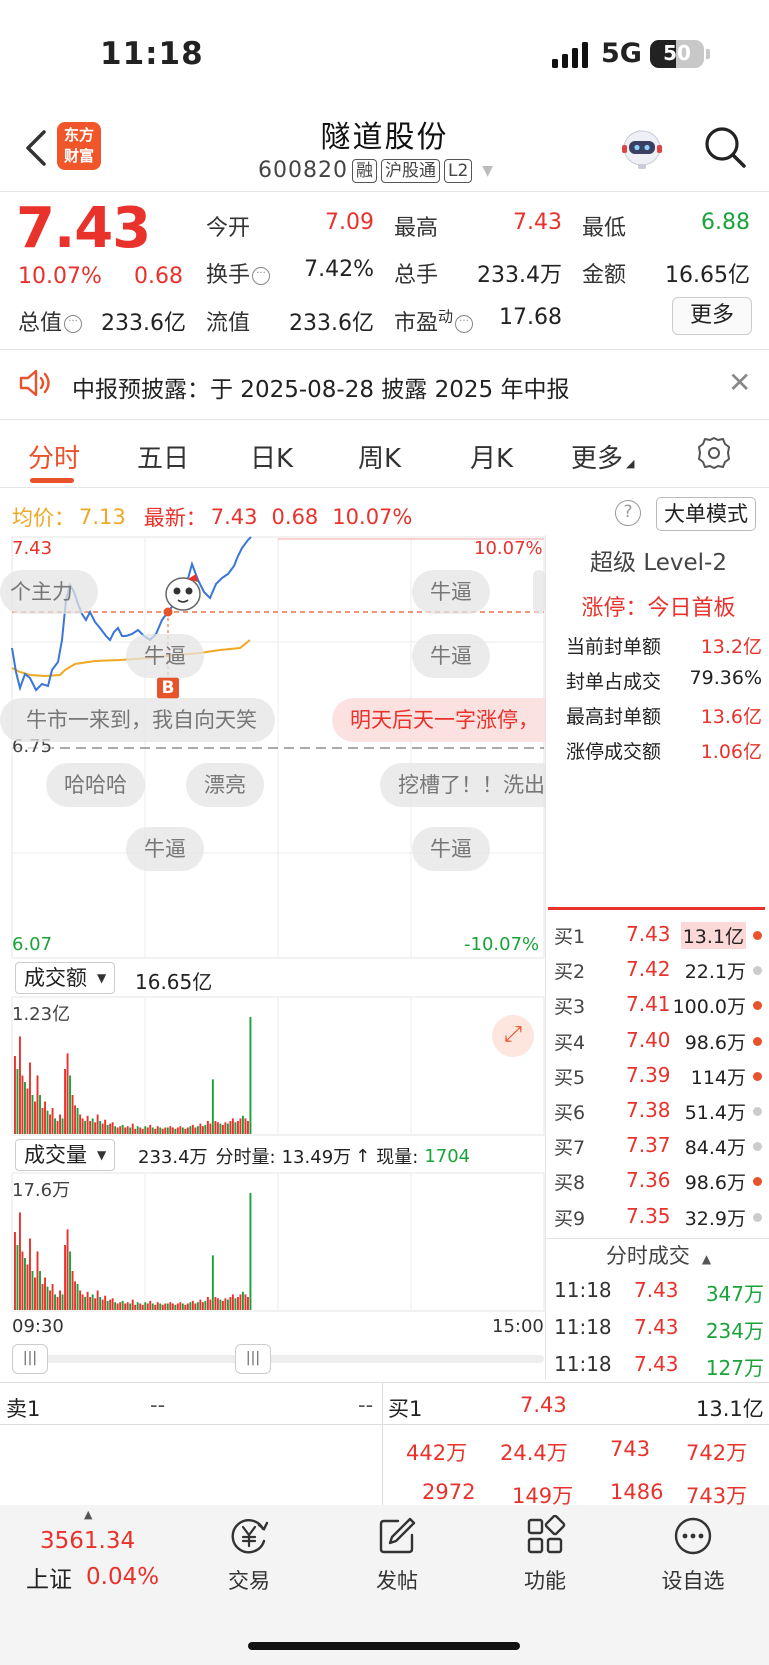 The height and width of the screenshot is (1665, 769). What do you see at coordinates (434, 321) in the screenshot?
I see `pe-label: 市盈动 ···` at bounding box center [434, 321].